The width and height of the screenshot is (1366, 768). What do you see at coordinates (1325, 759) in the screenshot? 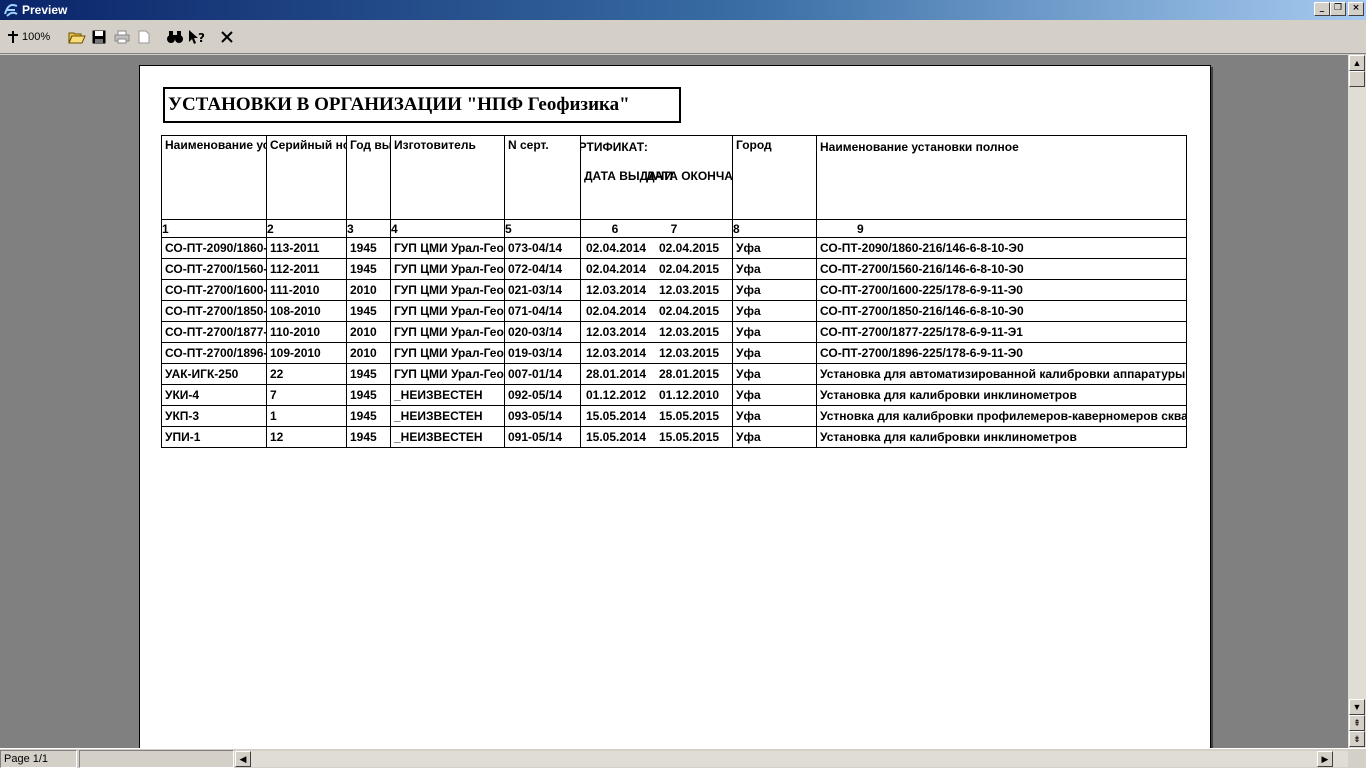
I see `scroll-right-button: ▶` at bounding box center [1325, 759].